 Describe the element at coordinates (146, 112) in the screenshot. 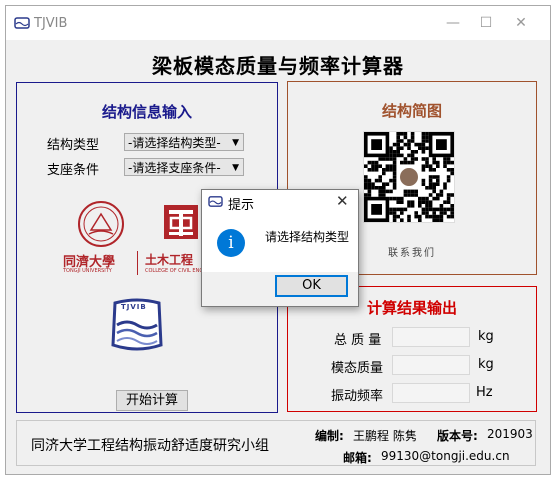

I see `input-panel-title: 结构信息输入` at that location.